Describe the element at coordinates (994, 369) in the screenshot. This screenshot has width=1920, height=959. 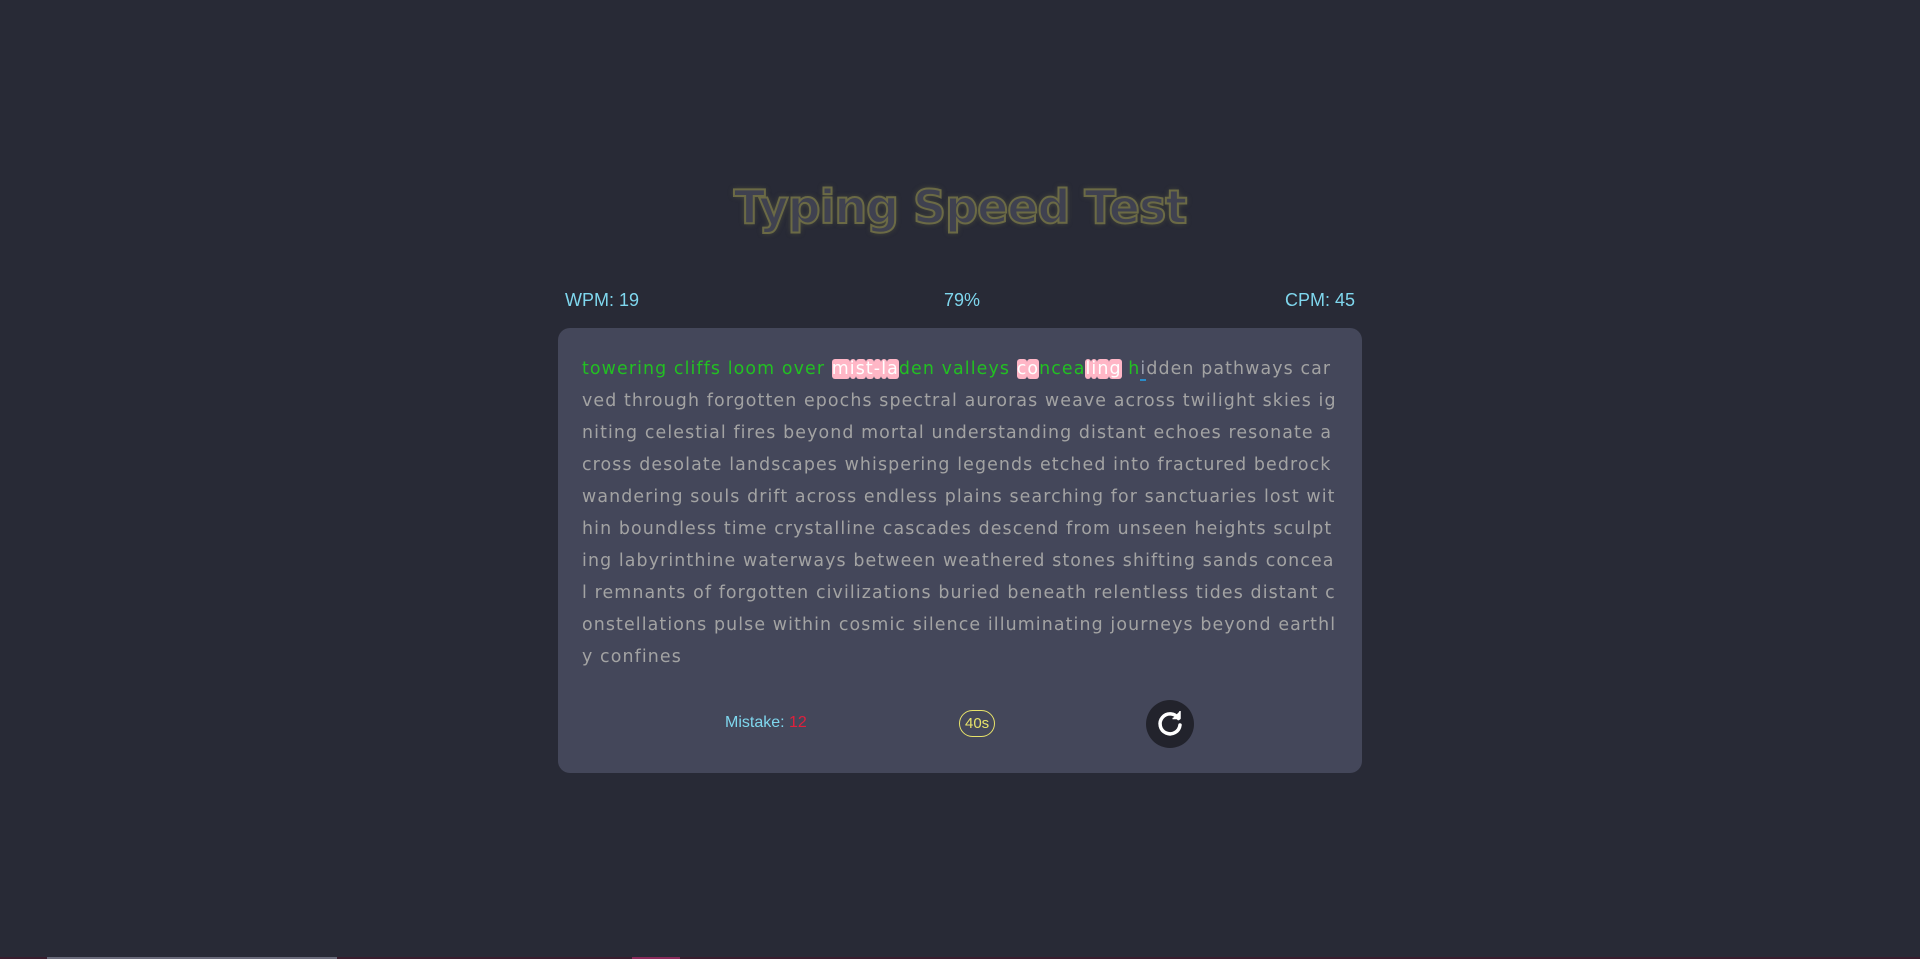
I see `passage-char: y` at that location.